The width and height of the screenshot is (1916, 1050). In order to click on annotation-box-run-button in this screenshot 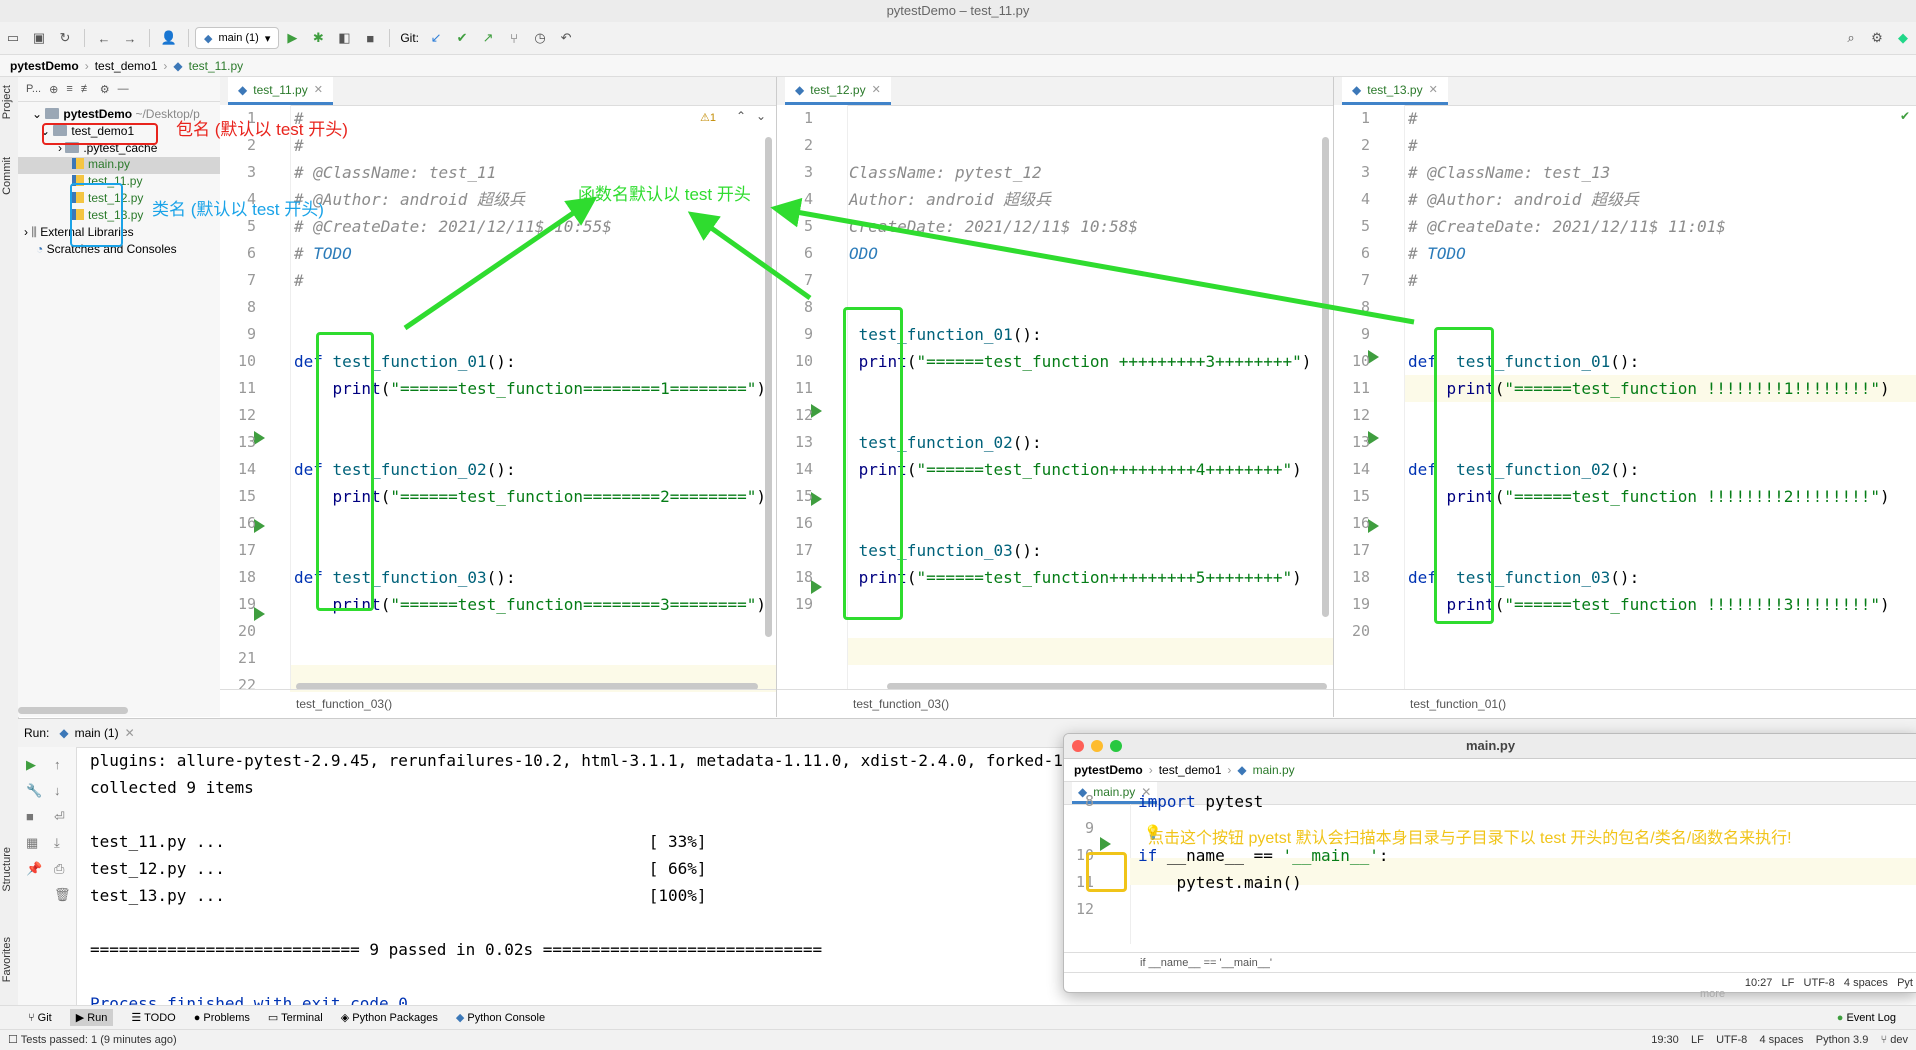, I will do `click(1106, 872)`.